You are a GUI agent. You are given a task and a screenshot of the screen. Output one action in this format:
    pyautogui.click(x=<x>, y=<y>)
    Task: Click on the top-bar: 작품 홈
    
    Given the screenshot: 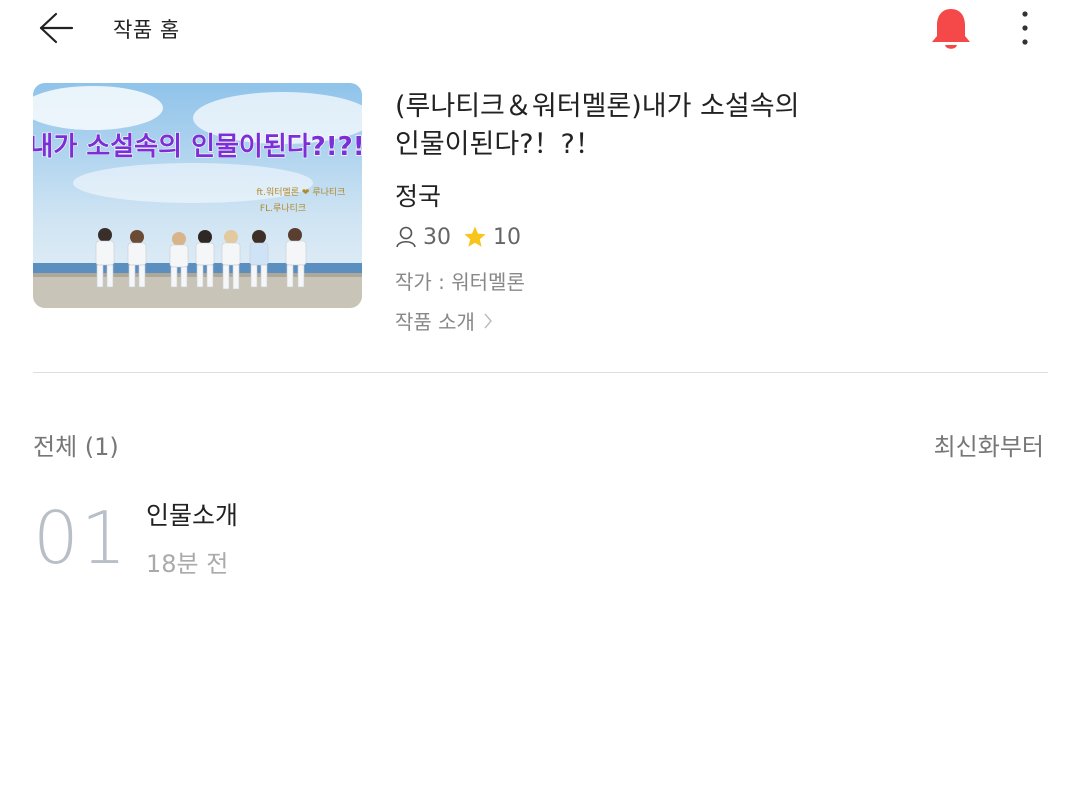 What is the action you would take?
    pyautogui.click(x=540, y=30)
    